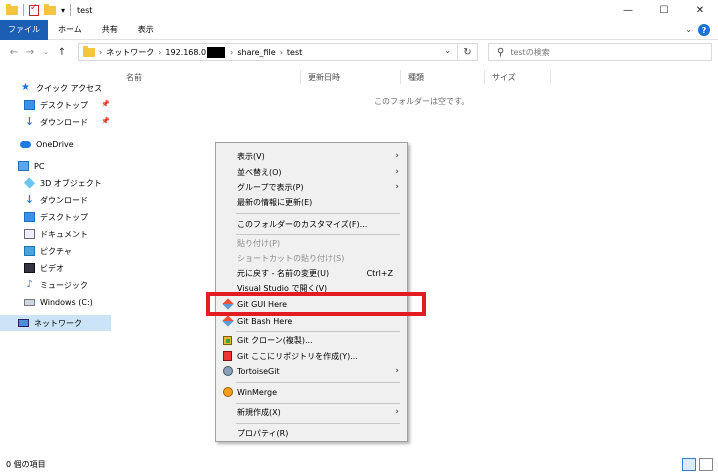 Image resolution: width=718 pixels, height=474 pixels. What do you see at coordinates (56, 234) in the screenshot?
I see `sidebar-item-documents: ドキュメント` at bounding box center [56, 234].